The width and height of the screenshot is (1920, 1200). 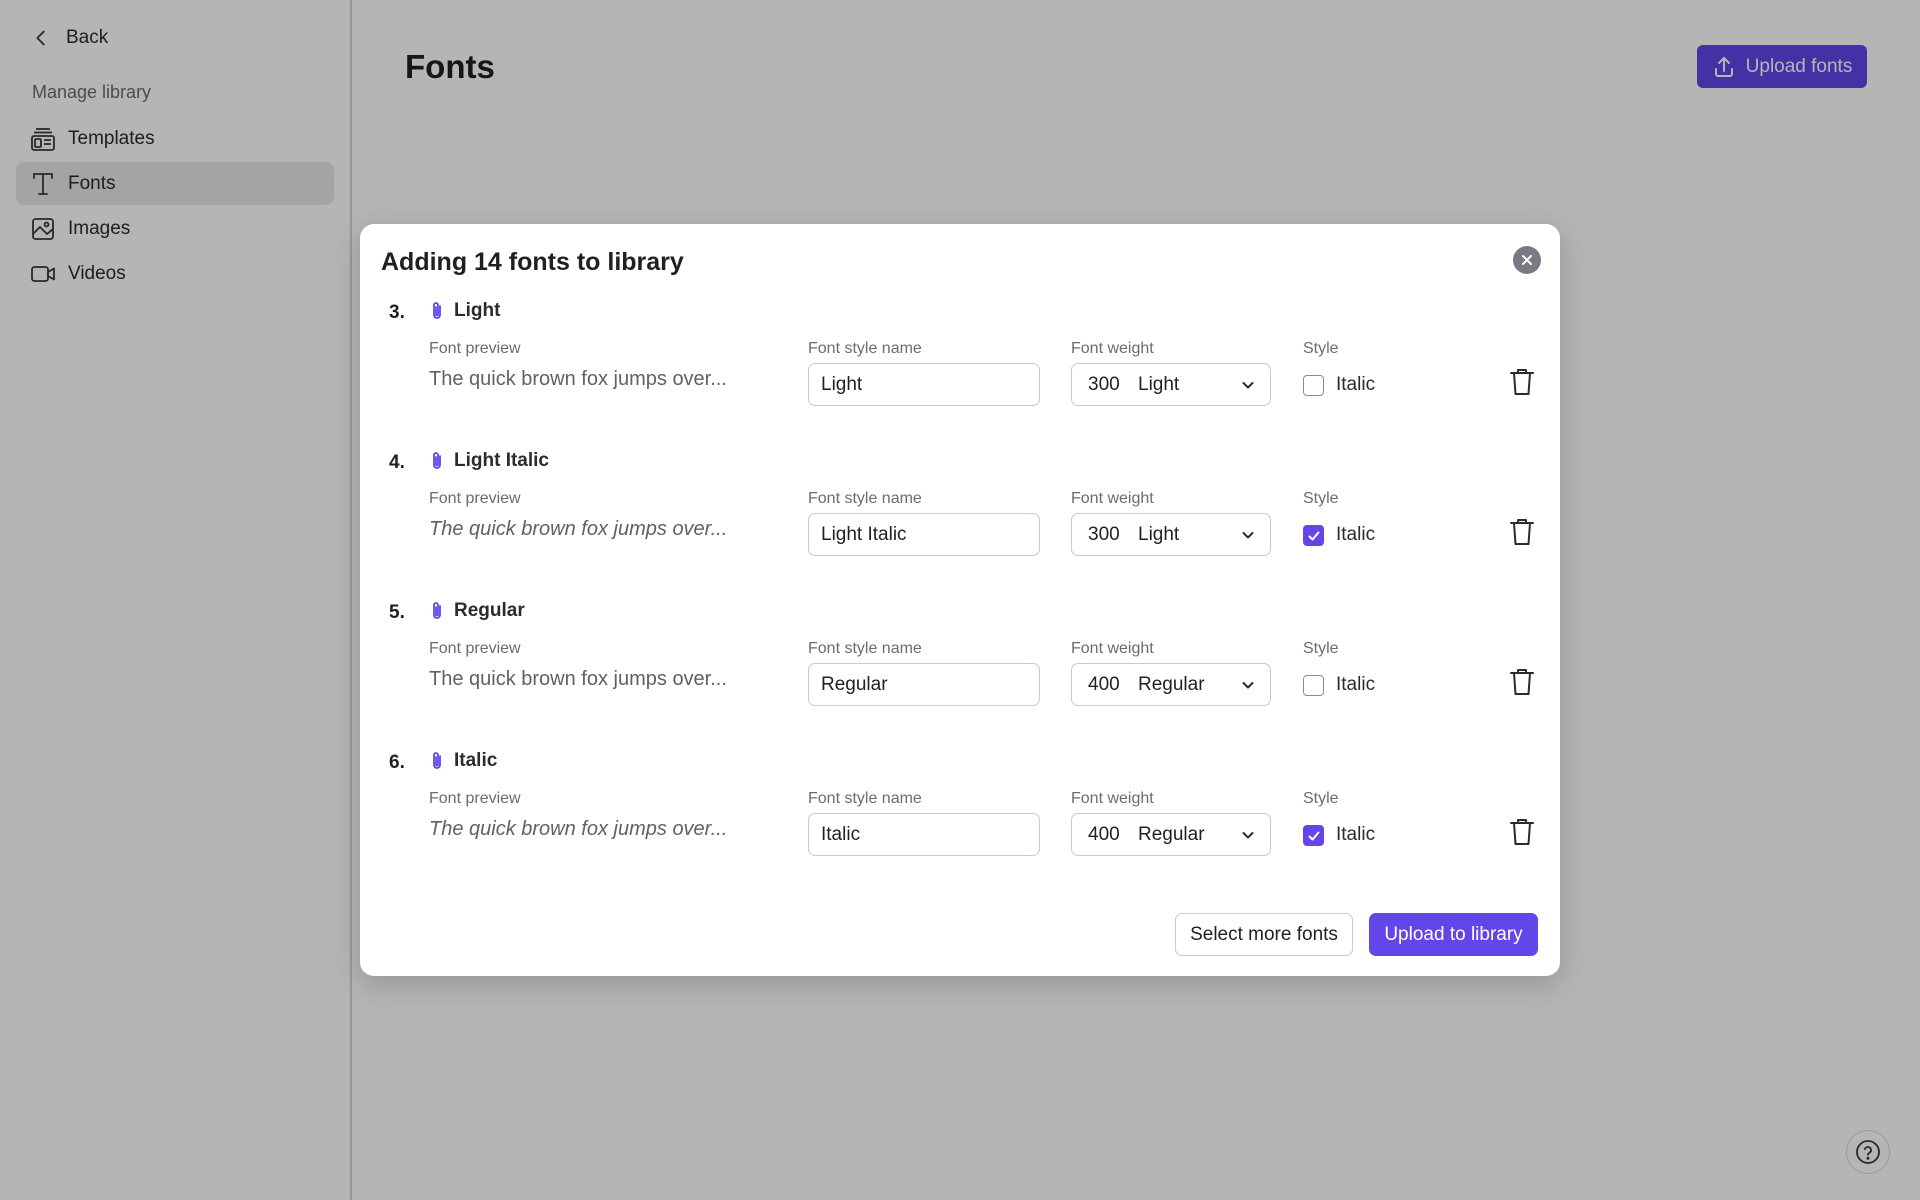 I want to click on font-file-name: Regular, so click(x=489, y=610).